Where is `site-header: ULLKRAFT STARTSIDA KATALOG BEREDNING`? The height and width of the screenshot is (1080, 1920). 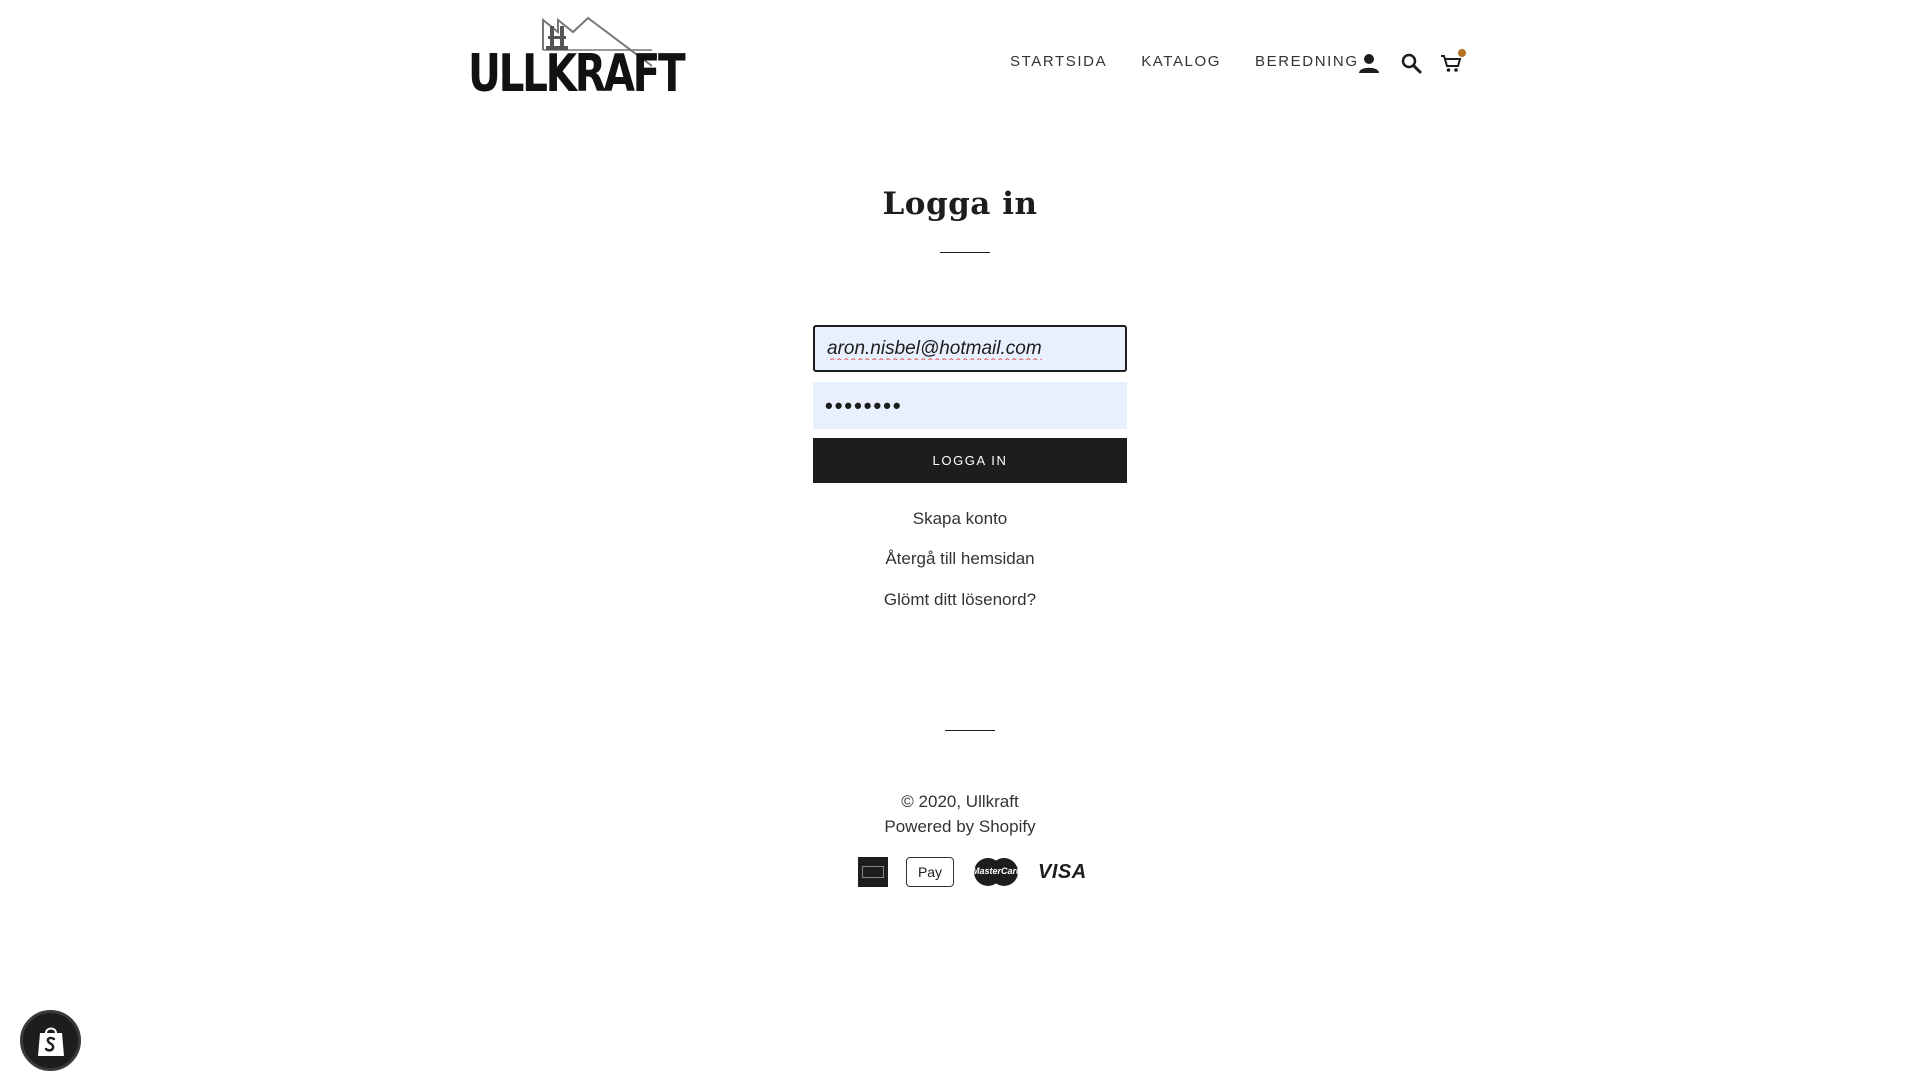
site-header: ULLKRAFT STARTSIDA KATALOG BEREDNING is located at coordinates (960, 60).